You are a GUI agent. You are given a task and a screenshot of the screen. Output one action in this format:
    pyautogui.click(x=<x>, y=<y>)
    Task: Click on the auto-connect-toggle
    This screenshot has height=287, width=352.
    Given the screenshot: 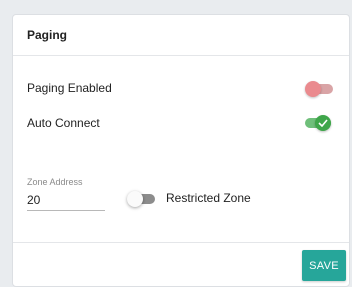 What is the action you would take?
    pyautogui.click(x=317, y=123)
    